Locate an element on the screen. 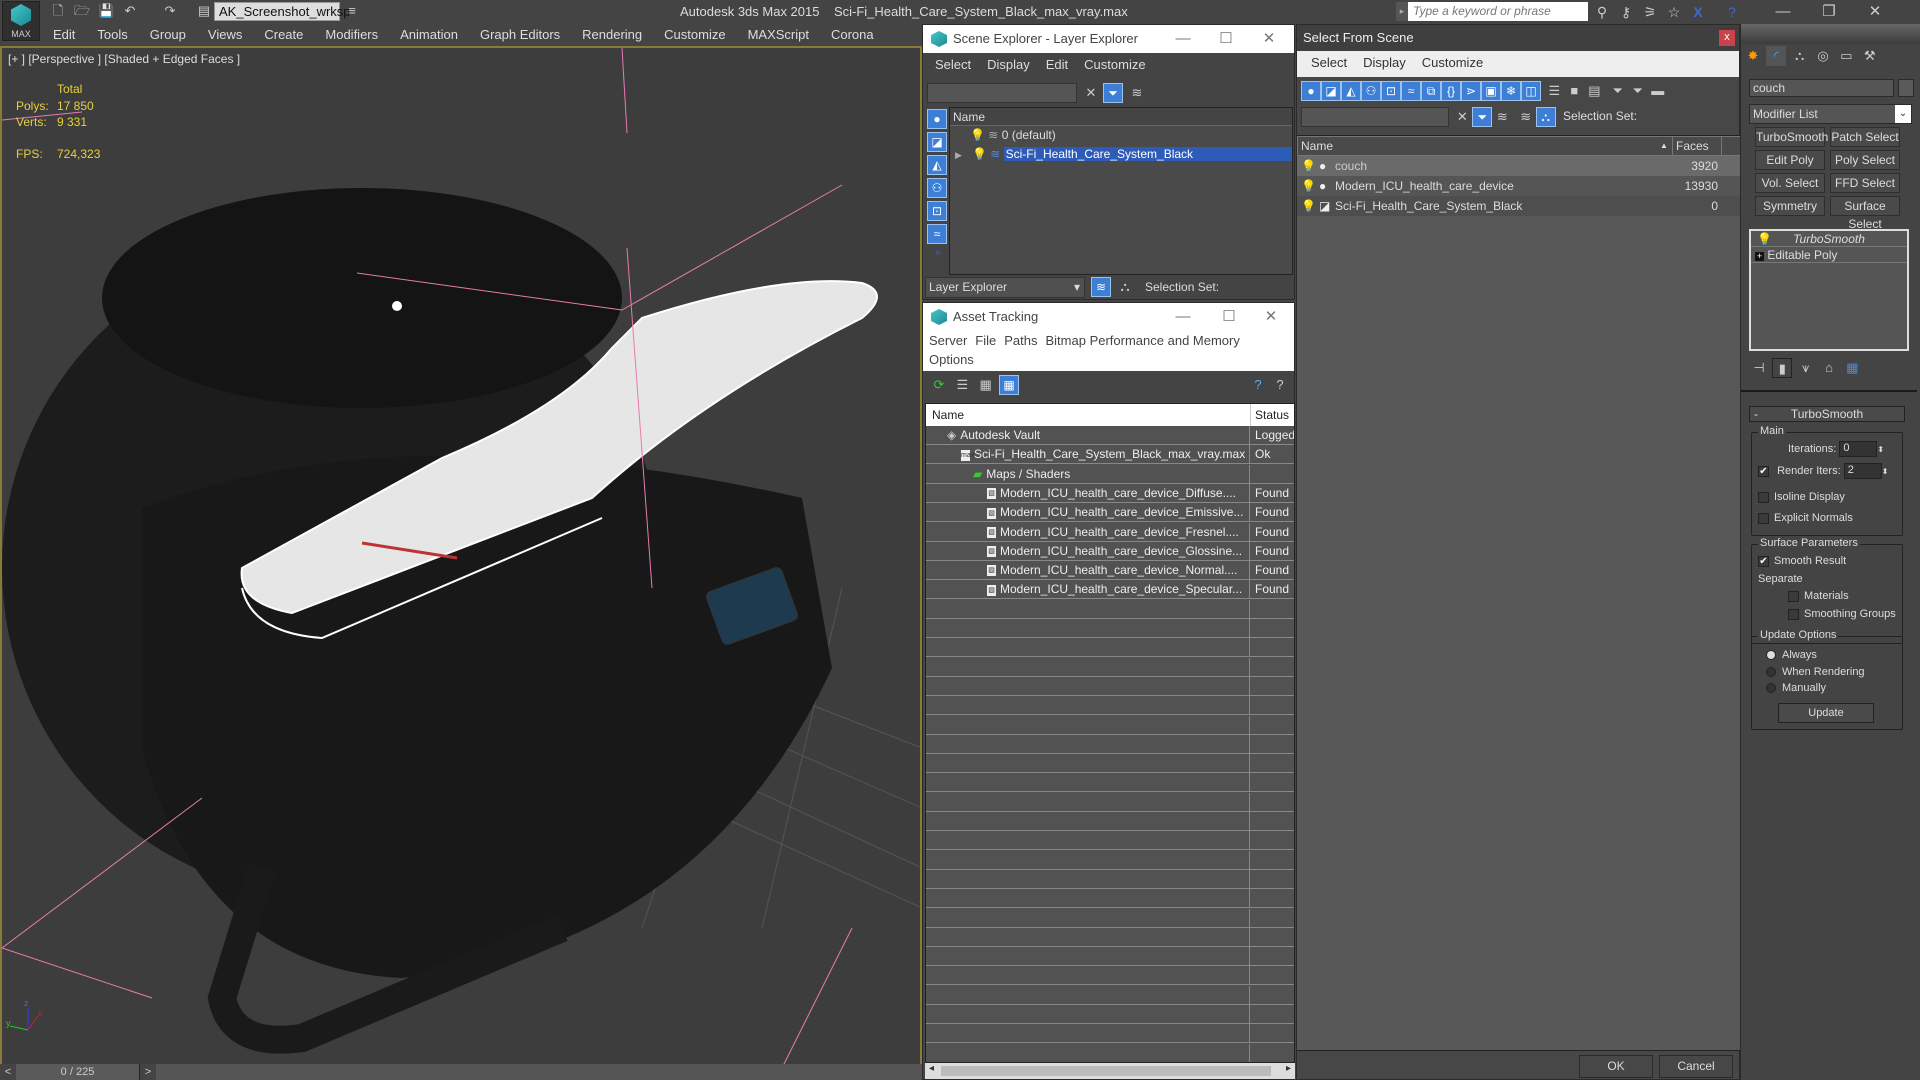  refresh-icon: ⟳ is located at coordinates (939, 385).